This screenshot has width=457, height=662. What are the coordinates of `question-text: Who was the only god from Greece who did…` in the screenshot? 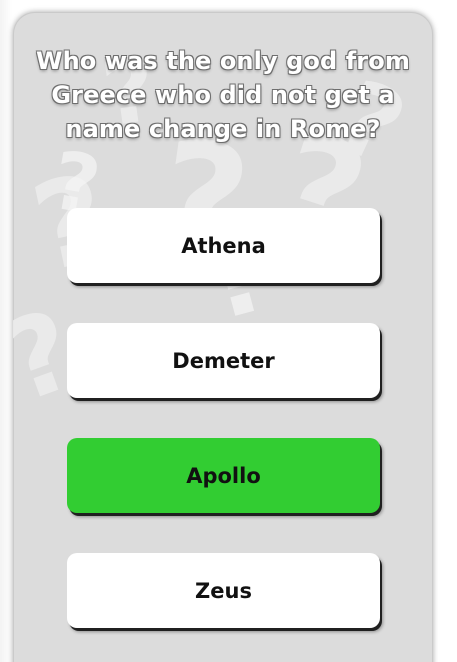 It's located at (223, 95).